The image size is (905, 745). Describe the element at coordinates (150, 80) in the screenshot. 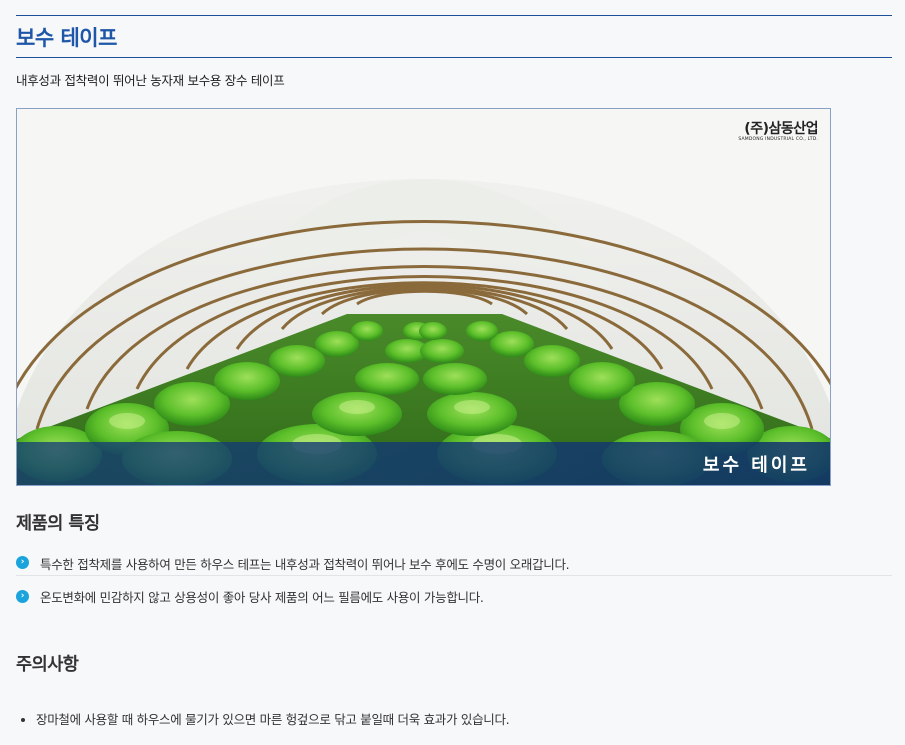

I see `page-subtitle: 내후성과 접착력이 뛰어난 농자재 보수용 장수 테이프` at that location.